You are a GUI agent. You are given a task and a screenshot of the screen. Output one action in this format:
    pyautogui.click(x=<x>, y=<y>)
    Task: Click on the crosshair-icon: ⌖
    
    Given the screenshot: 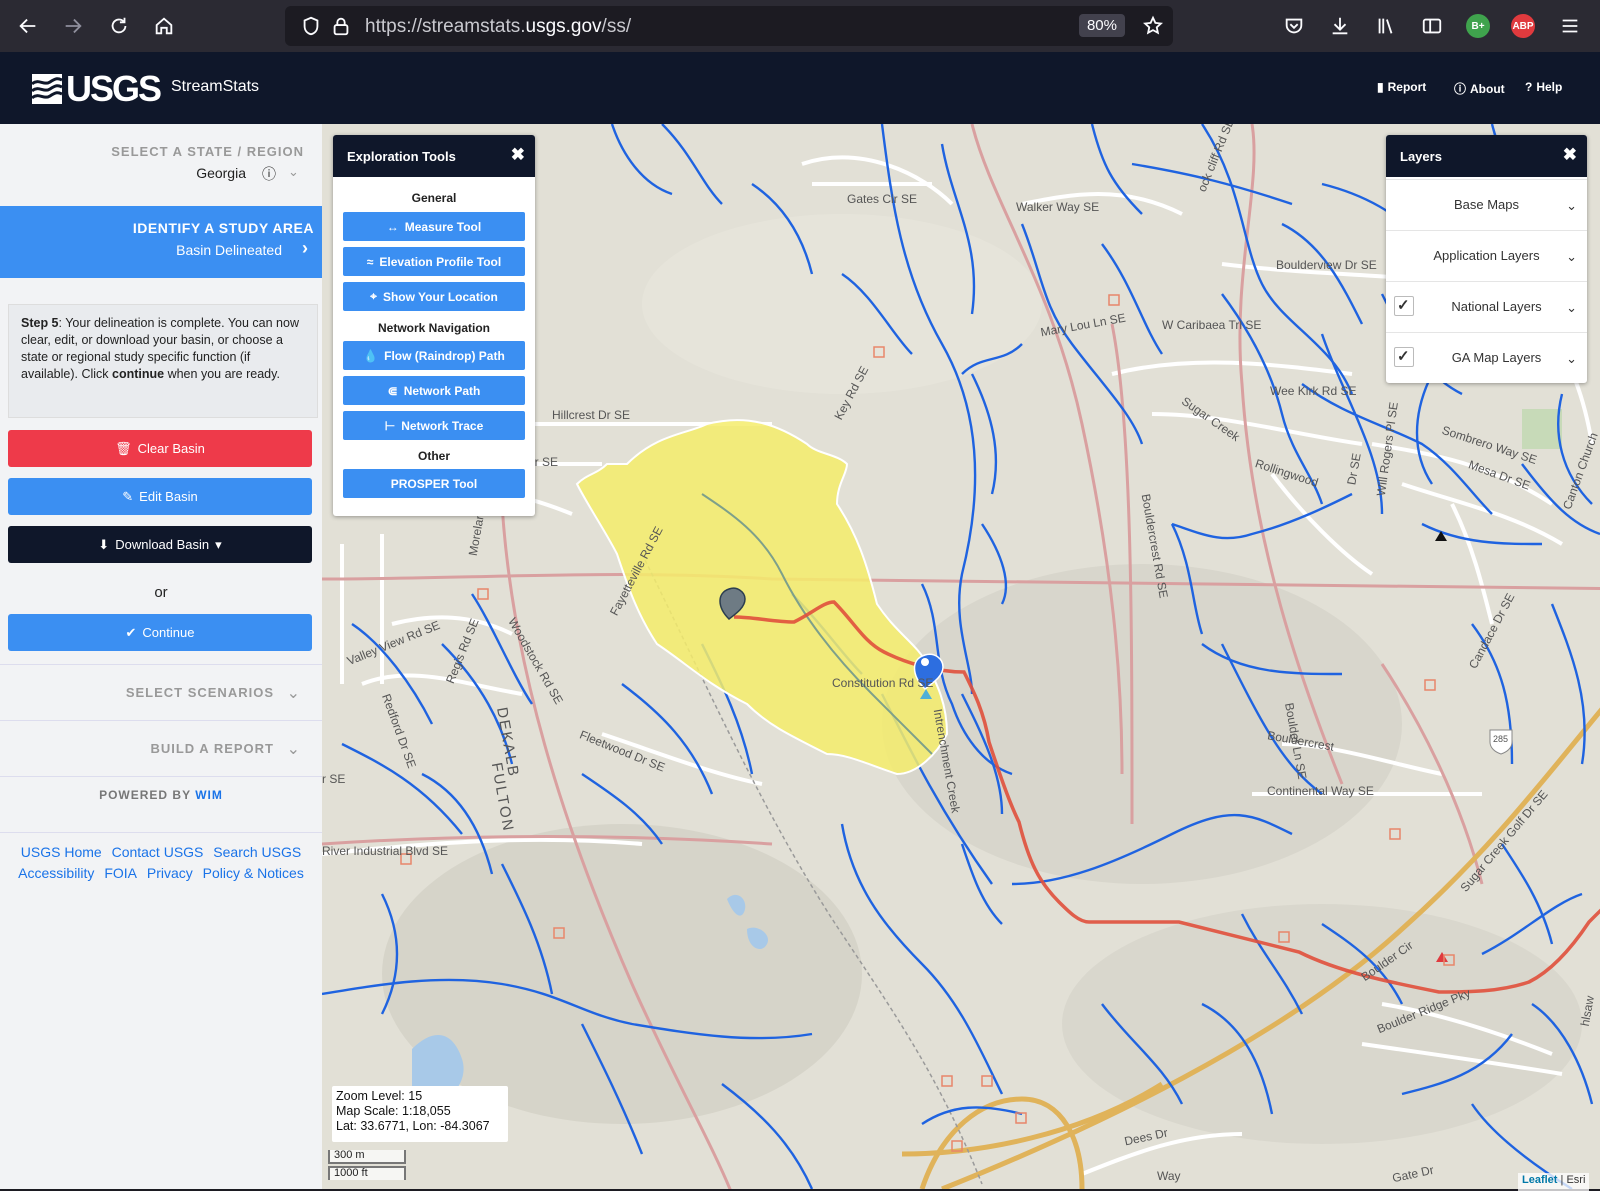 What is the action you would take?
    pyautogui.click(x=373, y=296)
    